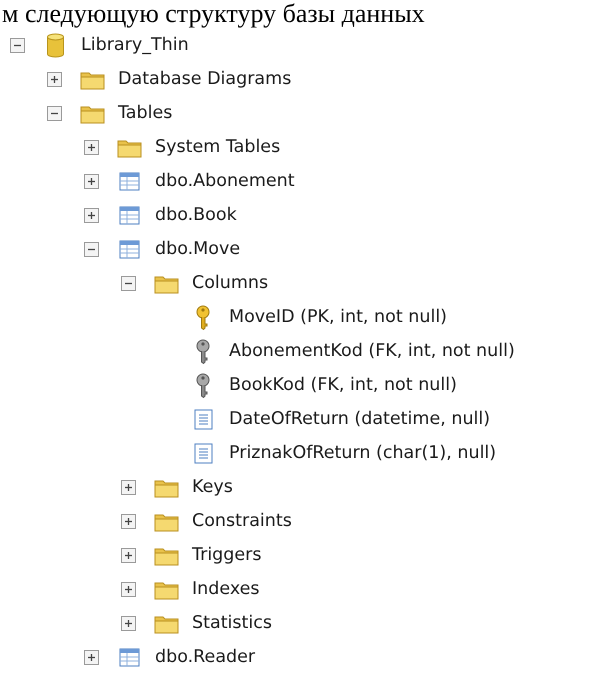 The width and height of the screenshot is (589, 686). What do you see at coordinates (338, 317) in the screenshot?
I see `tree-item: MoveID (PK, int, not null)` at bounding box center [338, 317].